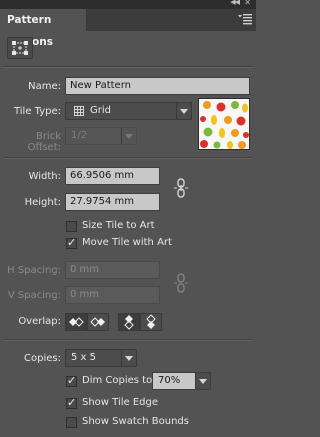  I want to click on left-in-front-icon, so click(76, 322).